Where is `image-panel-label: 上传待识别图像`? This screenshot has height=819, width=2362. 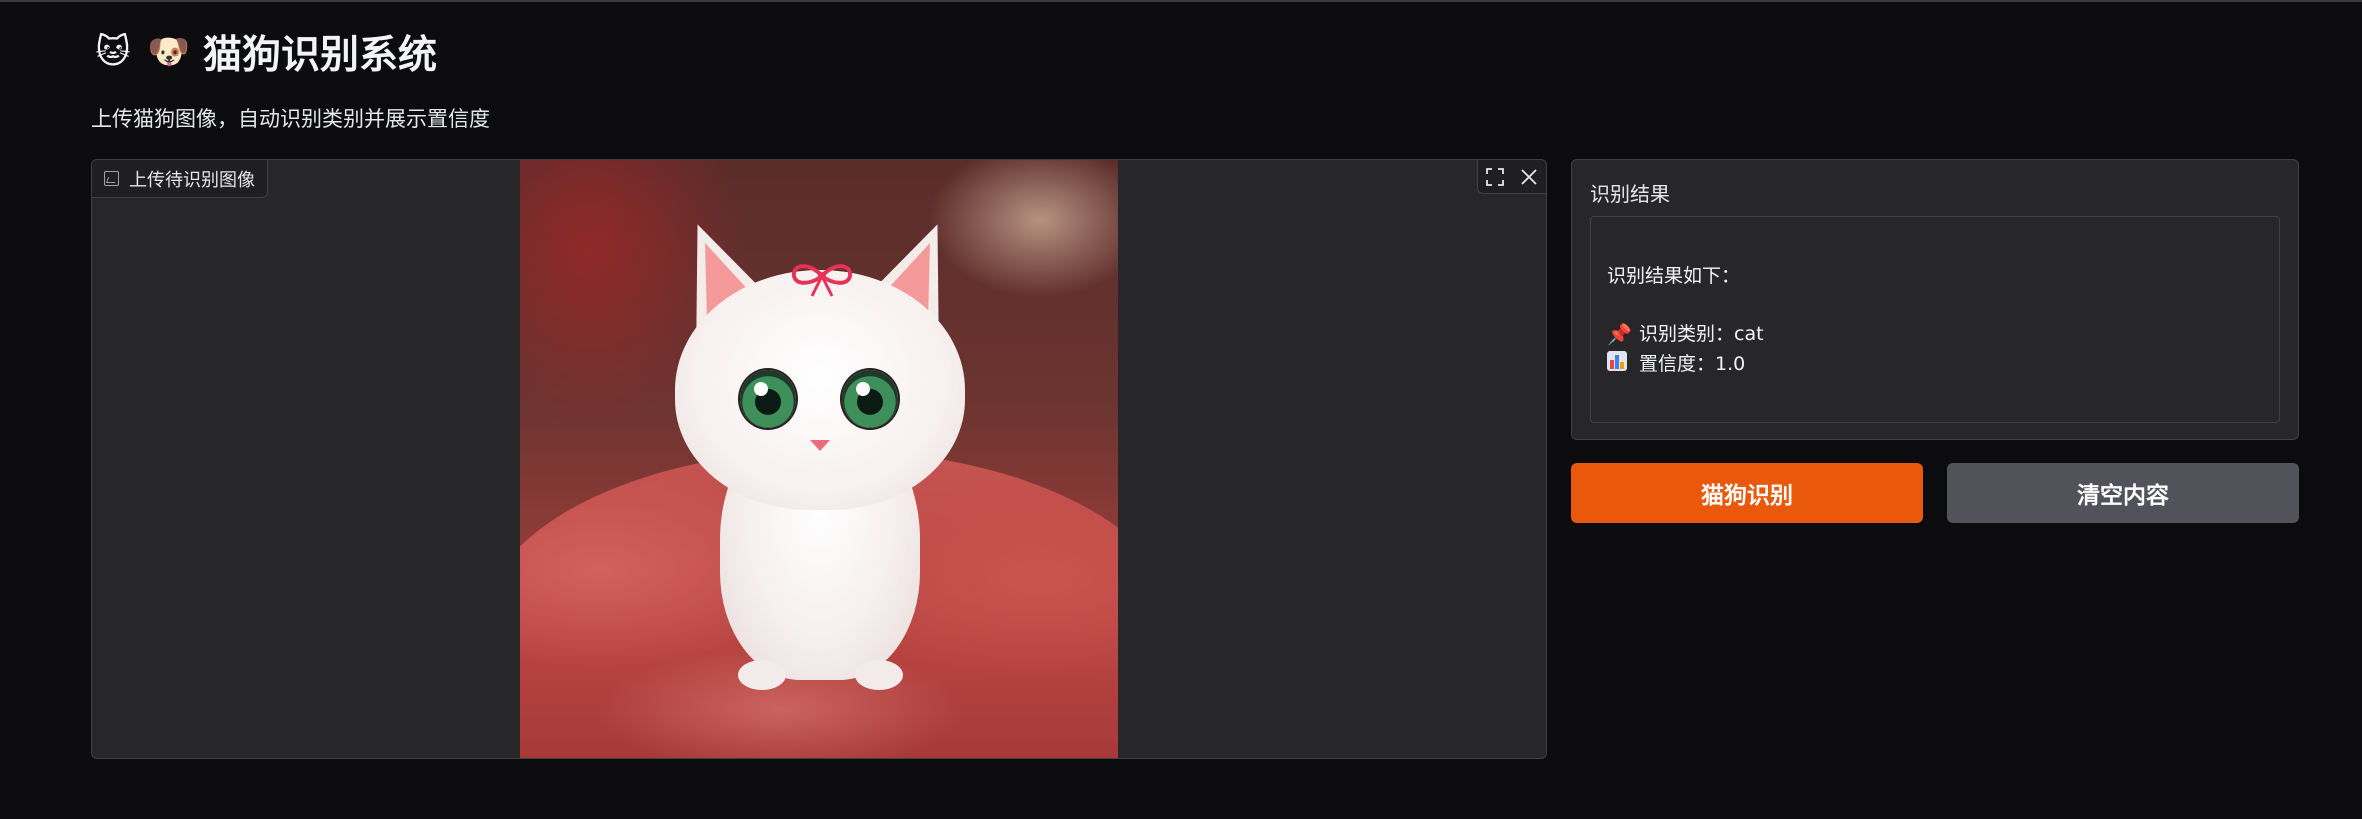
image-panel-label: 上传待识别图像 is located at coordinates (180, 179).